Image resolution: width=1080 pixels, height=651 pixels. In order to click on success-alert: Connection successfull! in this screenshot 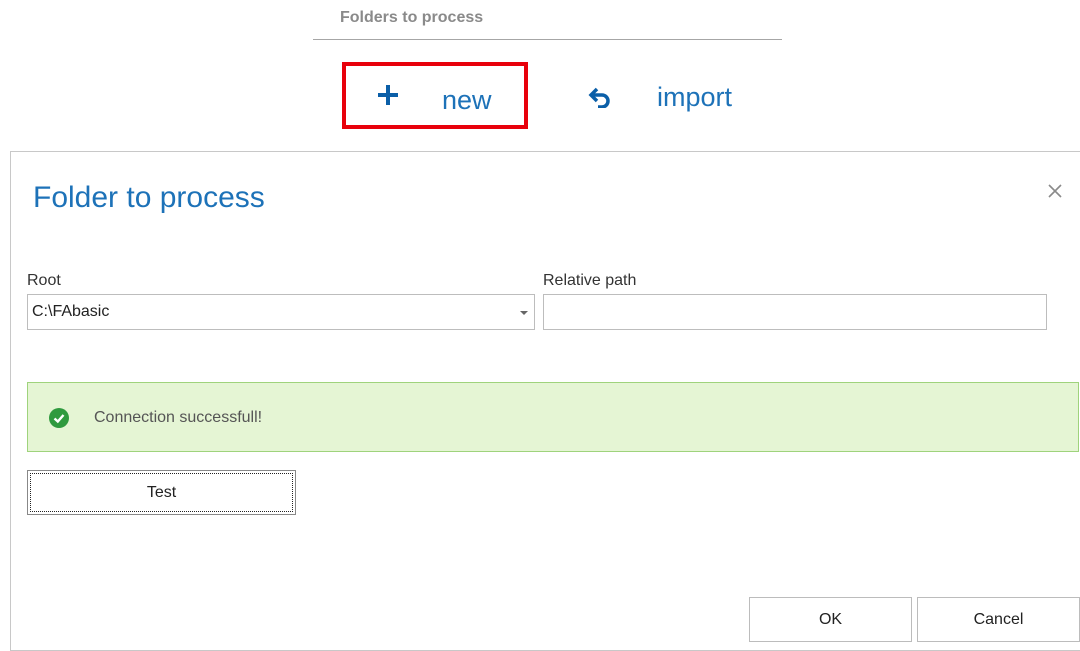, I will do `click(553, 417)`.